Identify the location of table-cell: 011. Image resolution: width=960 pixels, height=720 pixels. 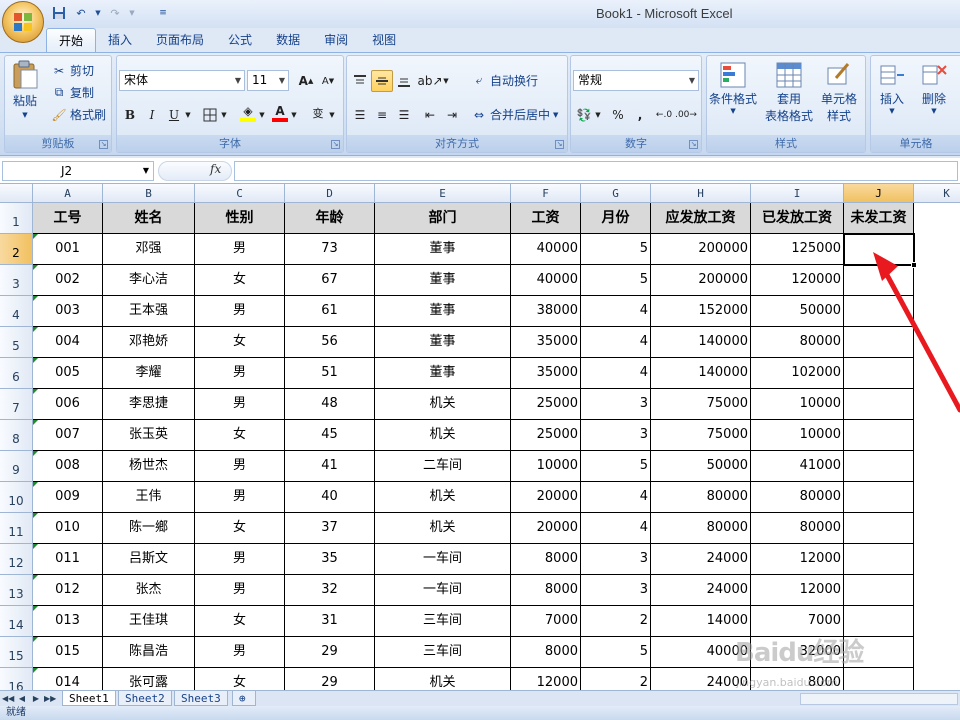
(68, 559).